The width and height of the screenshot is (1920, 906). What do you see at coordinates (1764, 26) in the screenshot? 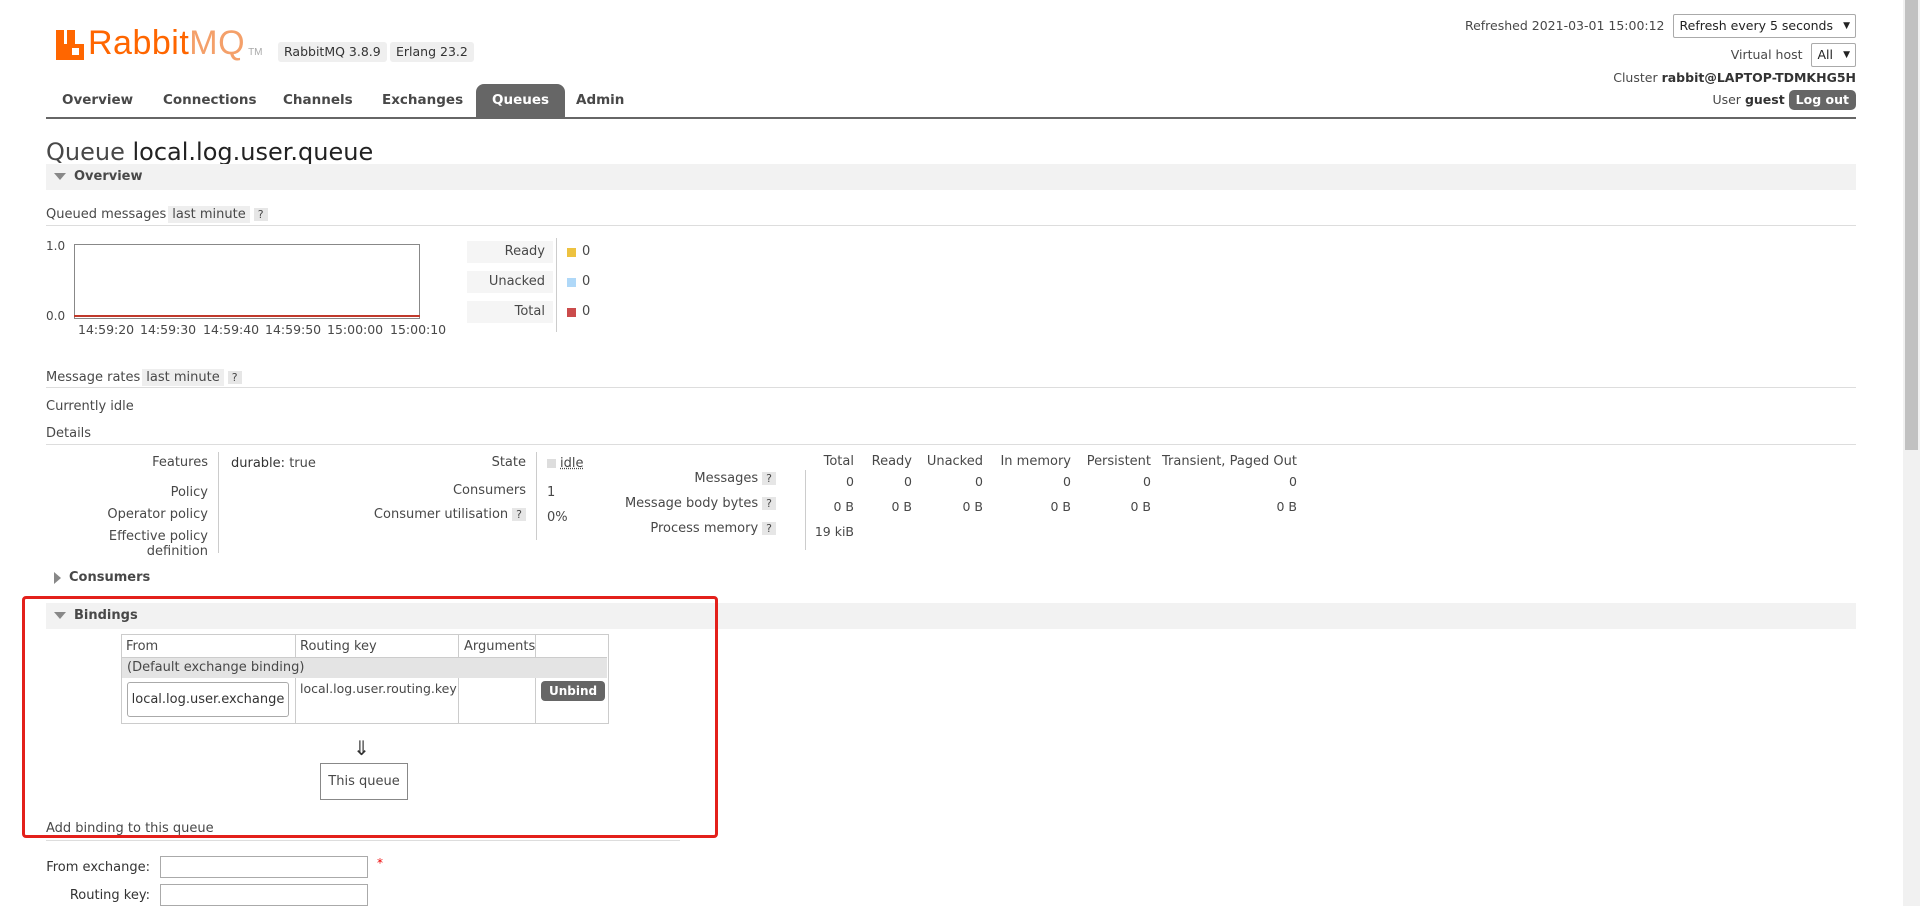
I see `refresh-interval-select: Refresh every 5 seconds` at bounding box center [1764, 26].